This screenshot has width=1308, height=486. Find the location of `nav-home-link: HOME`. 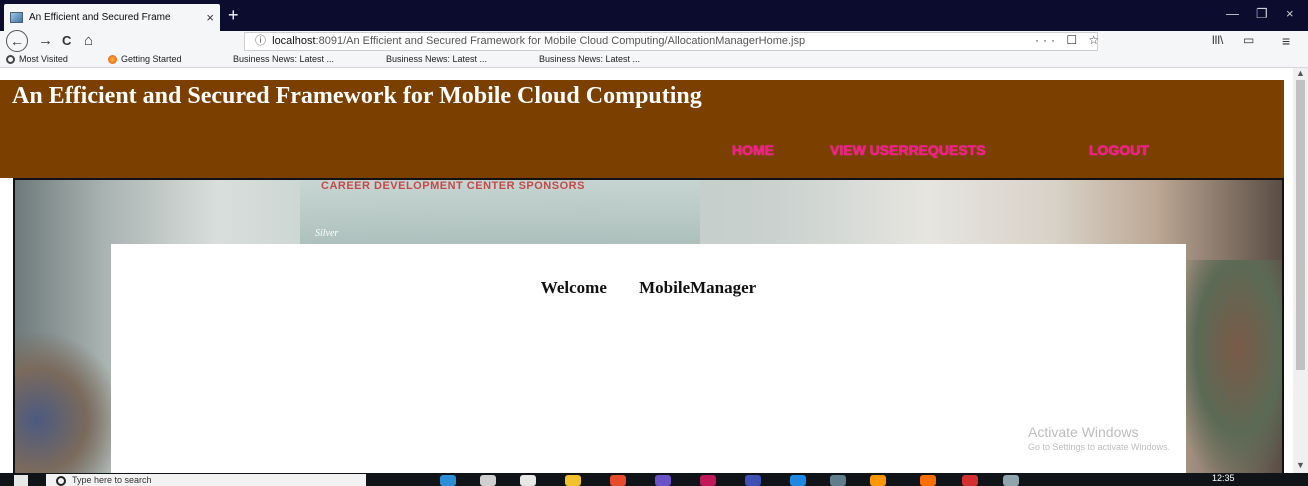

nav-home-link: HOME is located at coordinates (753, 150).